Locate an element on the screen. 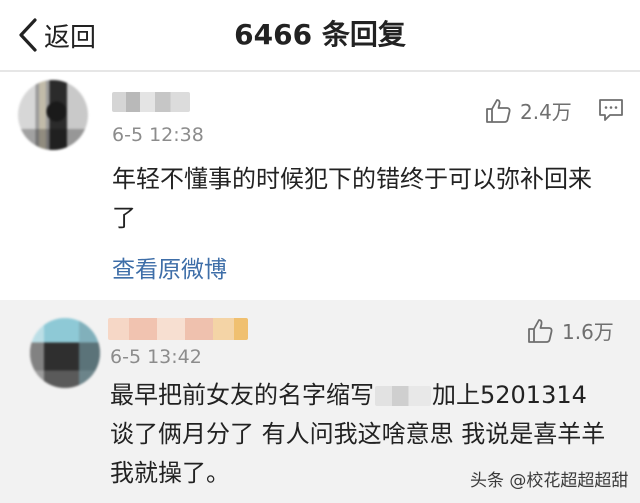 This screenshot has width=640, height=503. page-title: 6466 条回复 is located at coordinates (320, 34).